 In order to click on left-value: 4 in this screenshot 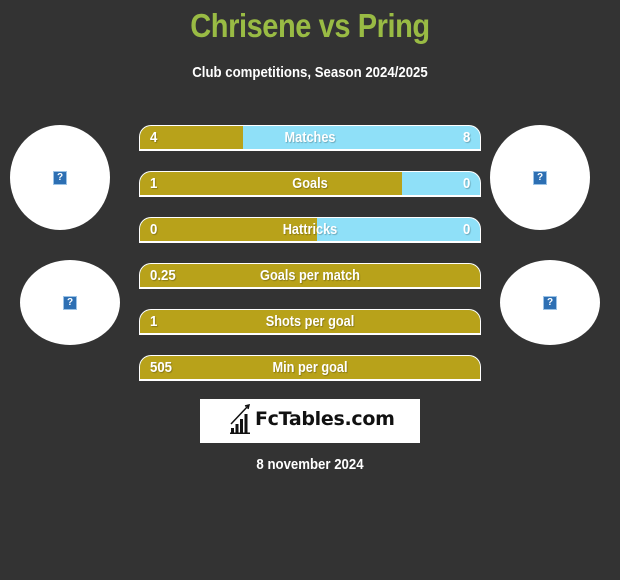, I will do `click(154, 137)`.